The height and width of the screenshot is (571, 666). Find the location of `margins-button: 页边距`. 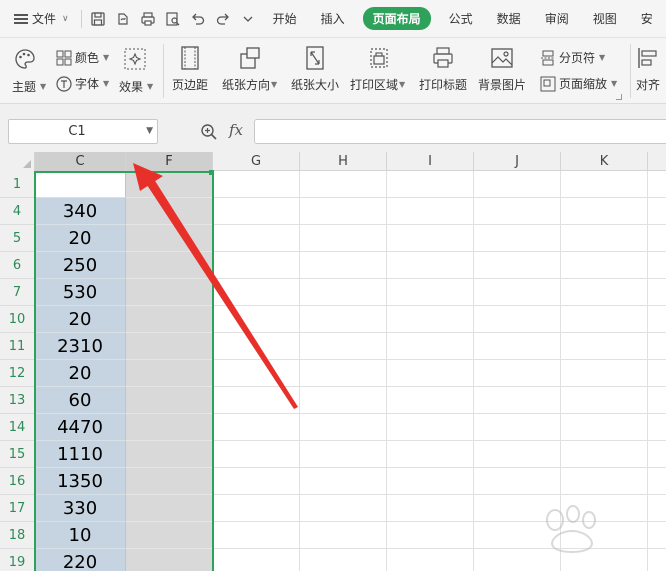

margins-button: 页边距 is located at coordinates (190, 69).